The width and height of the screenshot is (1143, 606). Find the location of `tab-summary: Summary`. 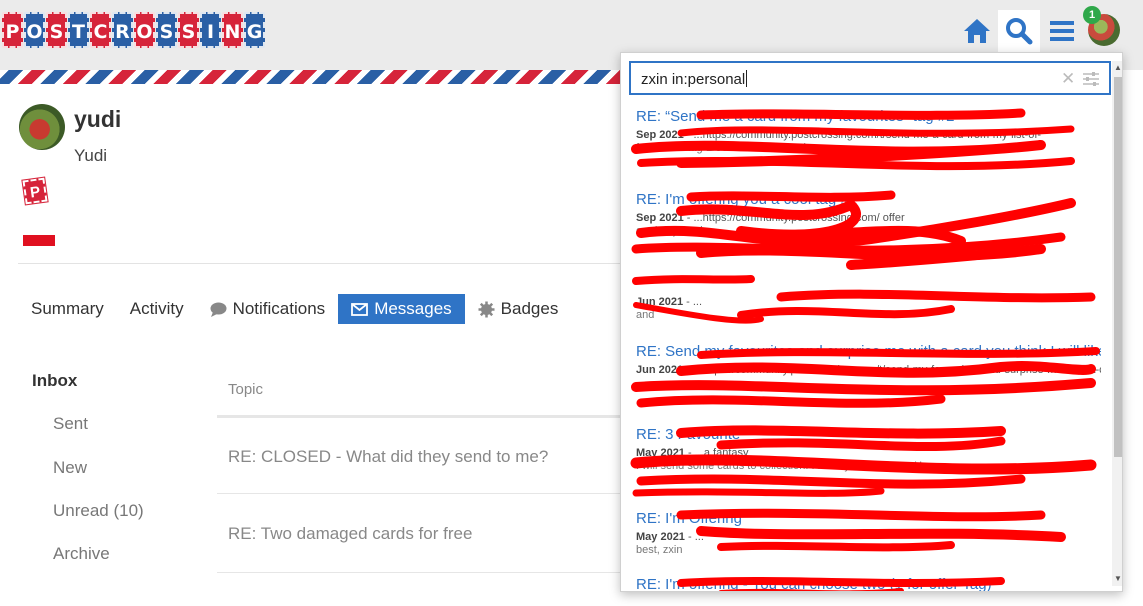

tab-summary: Summary is located at coordinates (67, 309).